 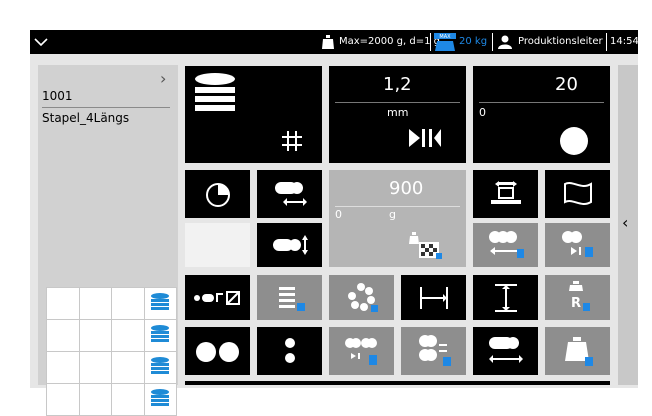 I want to click on scale-info: Max=2000 g, d=1 g, so click(x=390, y=41).